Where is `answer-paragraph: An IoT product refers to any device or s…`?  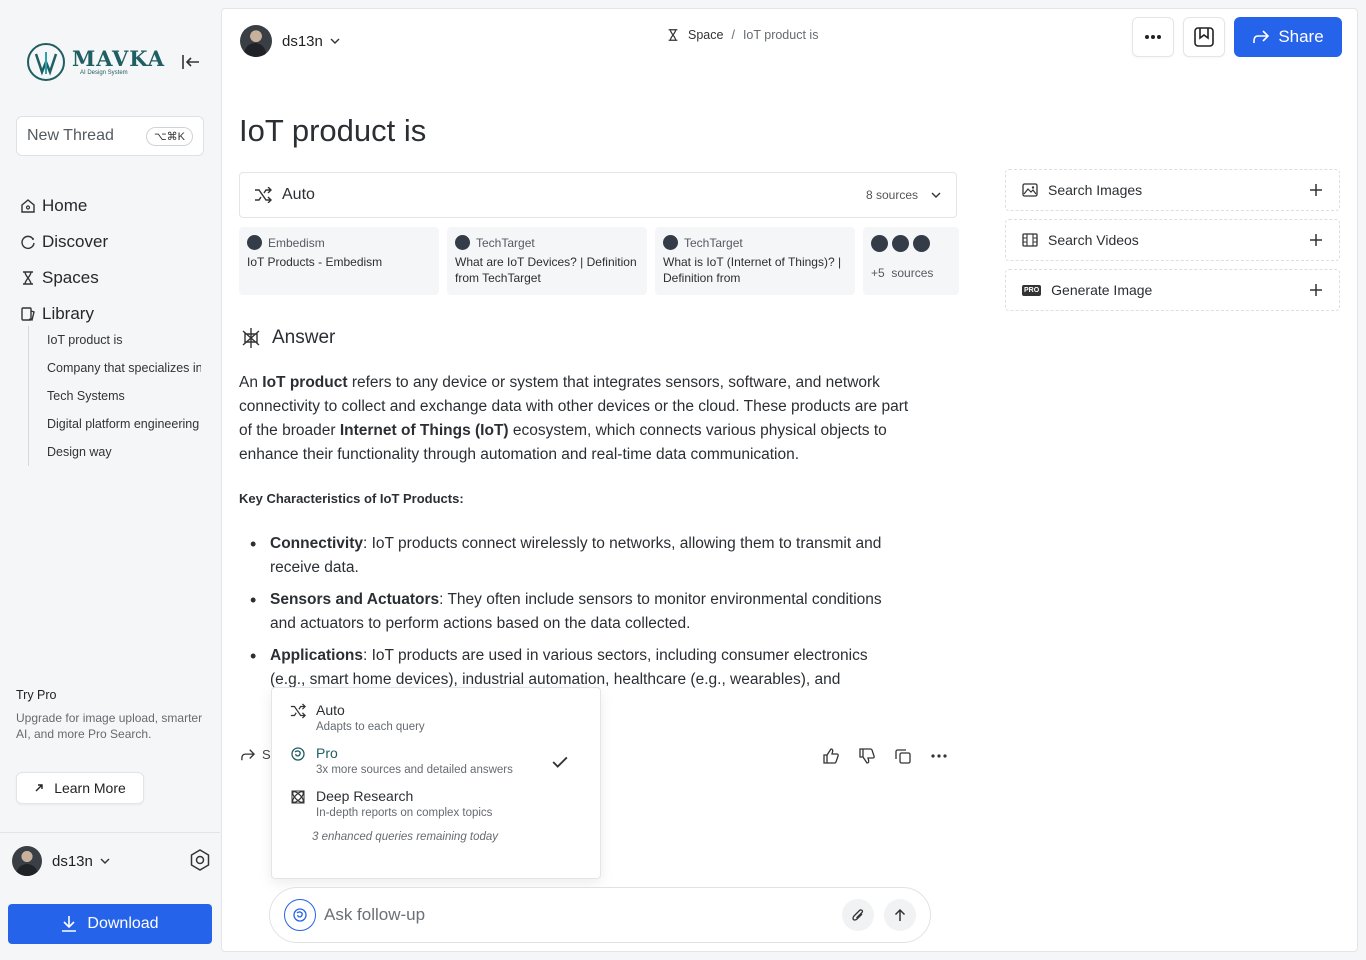 answer-paragraph: An IoT product refers to any device or s… is located at coordinates (579, 419).